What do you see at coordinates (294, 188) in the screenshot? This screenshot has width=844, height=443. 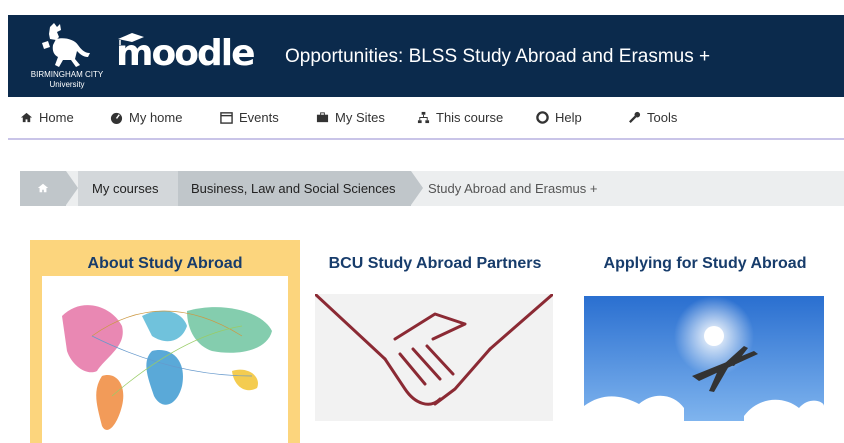 I see `breadcrumb-business-law: Business, Law and Social Sciences` at bounding box center [294, 188].